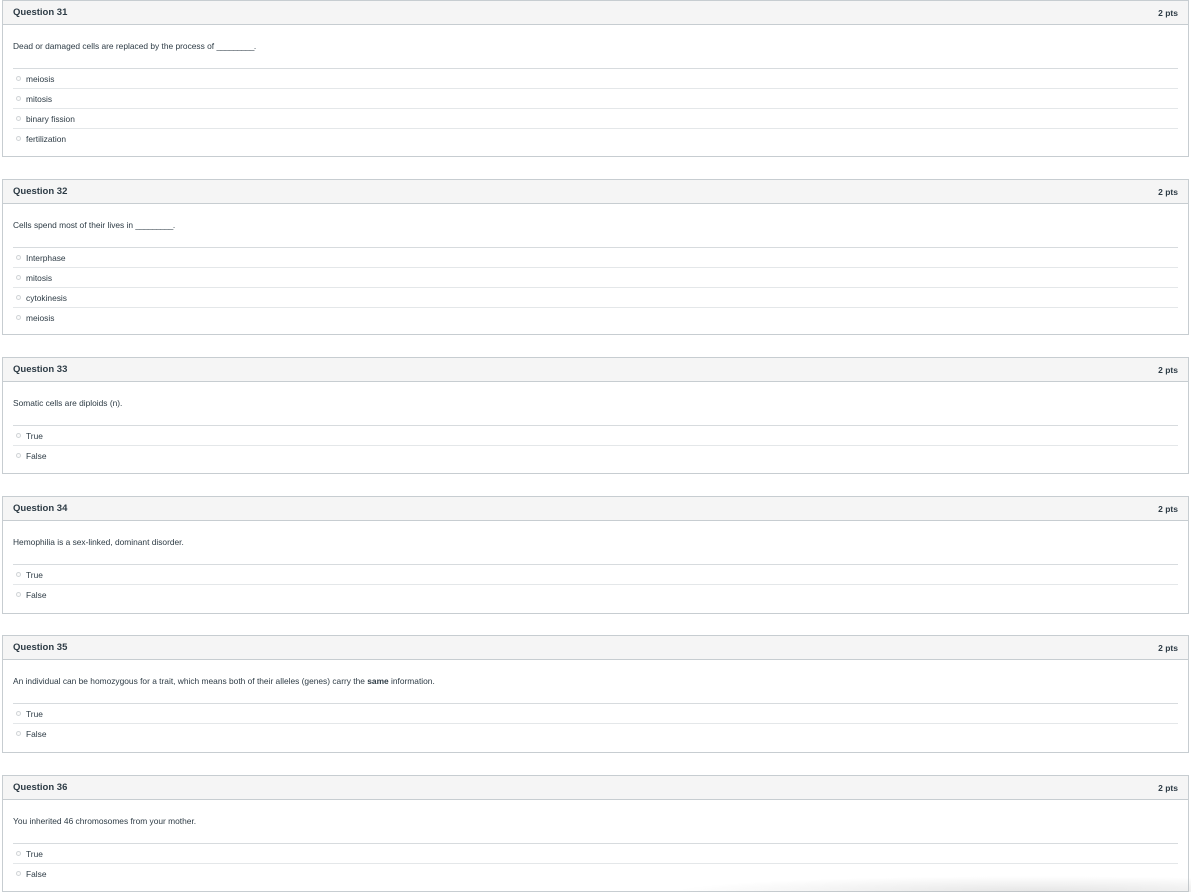 This screenshot has height=893, width=1191. I want to click on question-header: Question 36 2 pts, so click(595, 788).